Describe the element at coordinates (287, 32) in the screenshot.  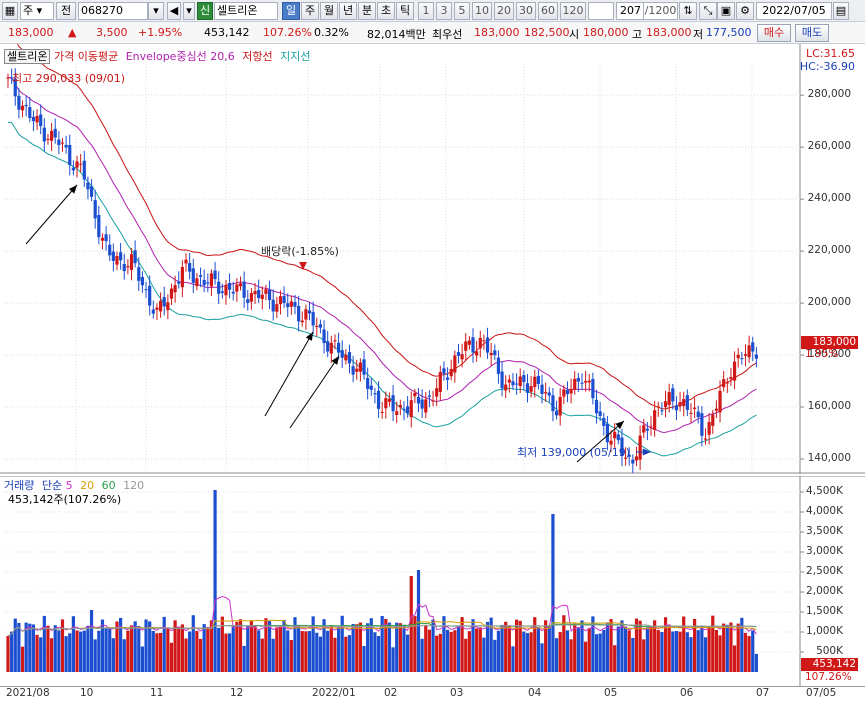
I see `volume-ratio: 107.26%` at that location.